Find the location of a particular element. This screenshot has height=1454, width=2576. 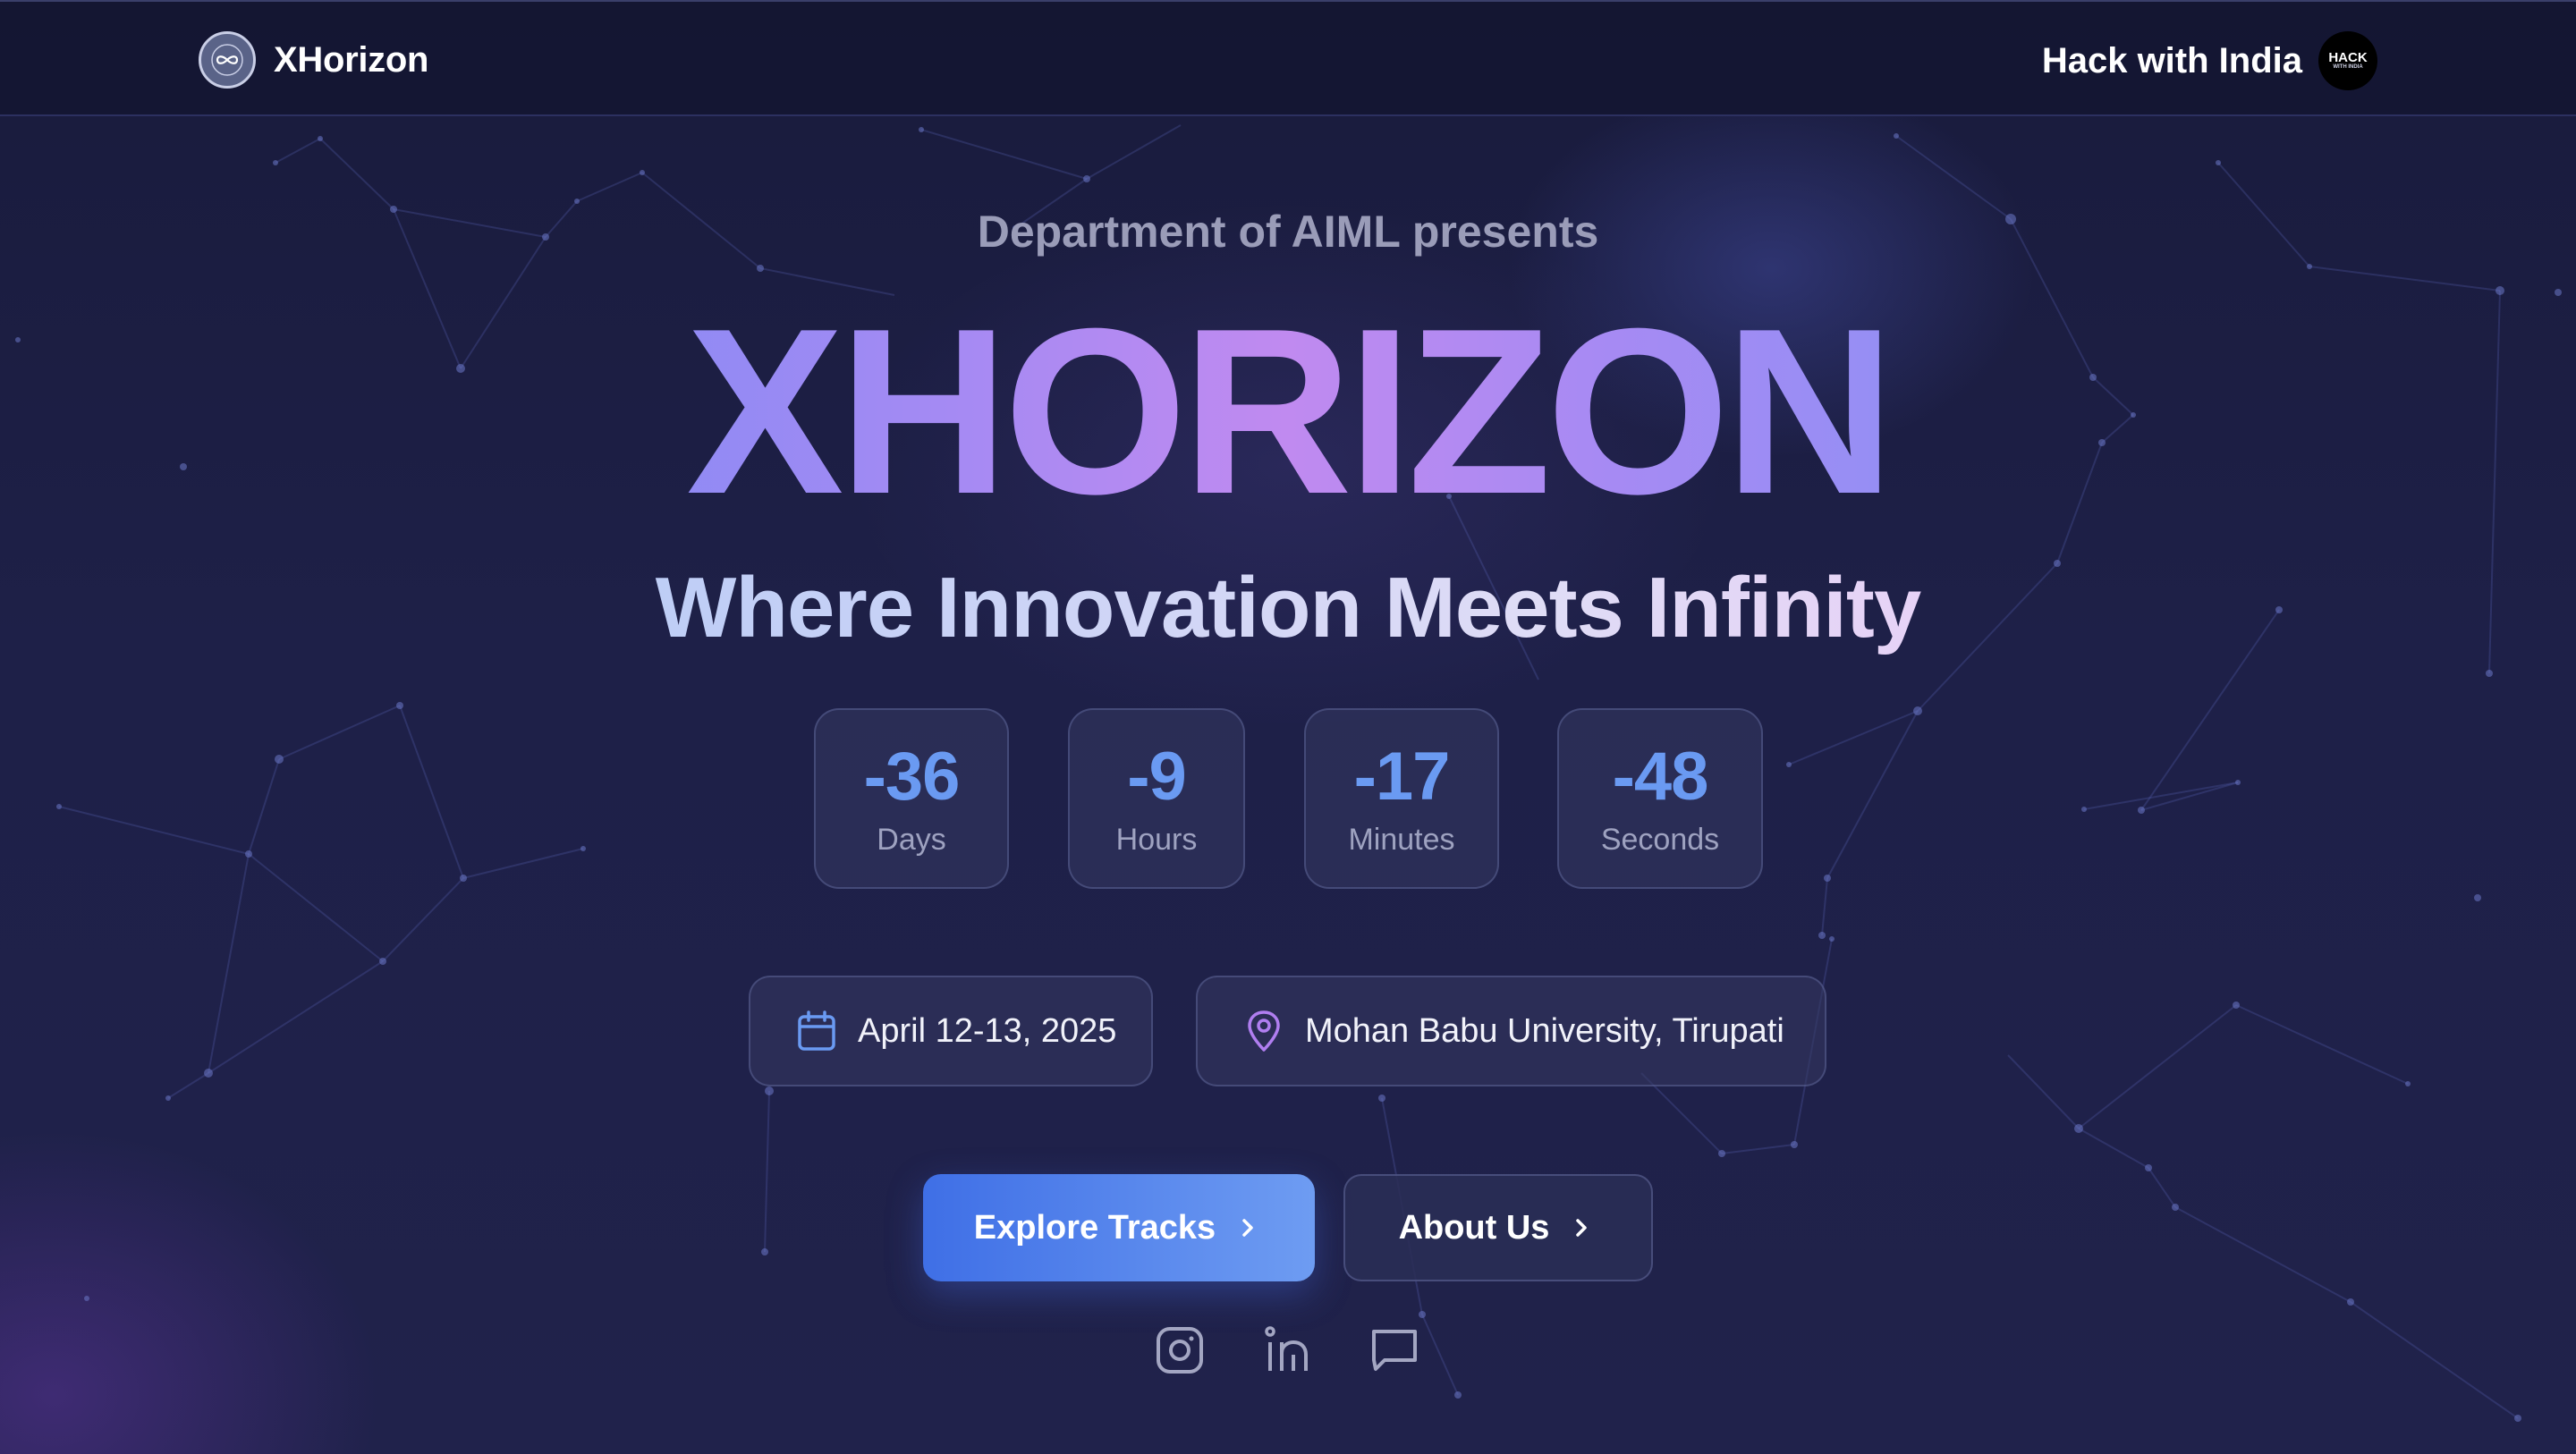

countdown-hours-value: -9 is located at coordinates (1157, 777).